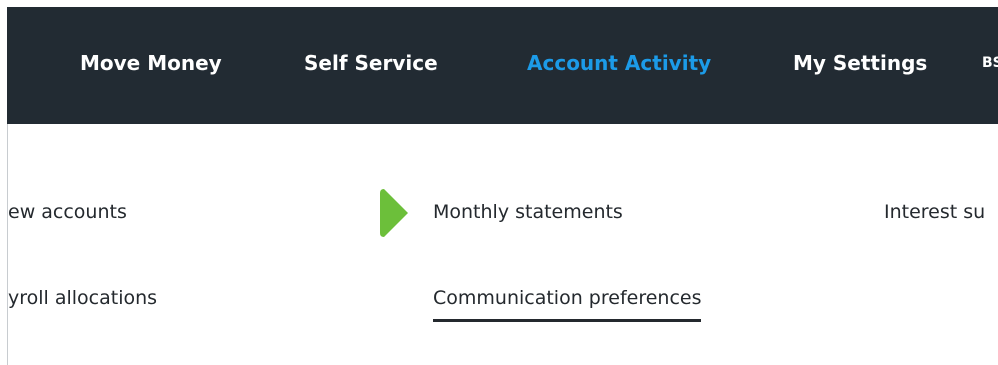 This screenshot has width=998, height=365. What do you see at coordinates (82, 298) in the screenshot?
I see `submenu-payroll-allocations: yroll allocations` at bounding box center [82, 298].